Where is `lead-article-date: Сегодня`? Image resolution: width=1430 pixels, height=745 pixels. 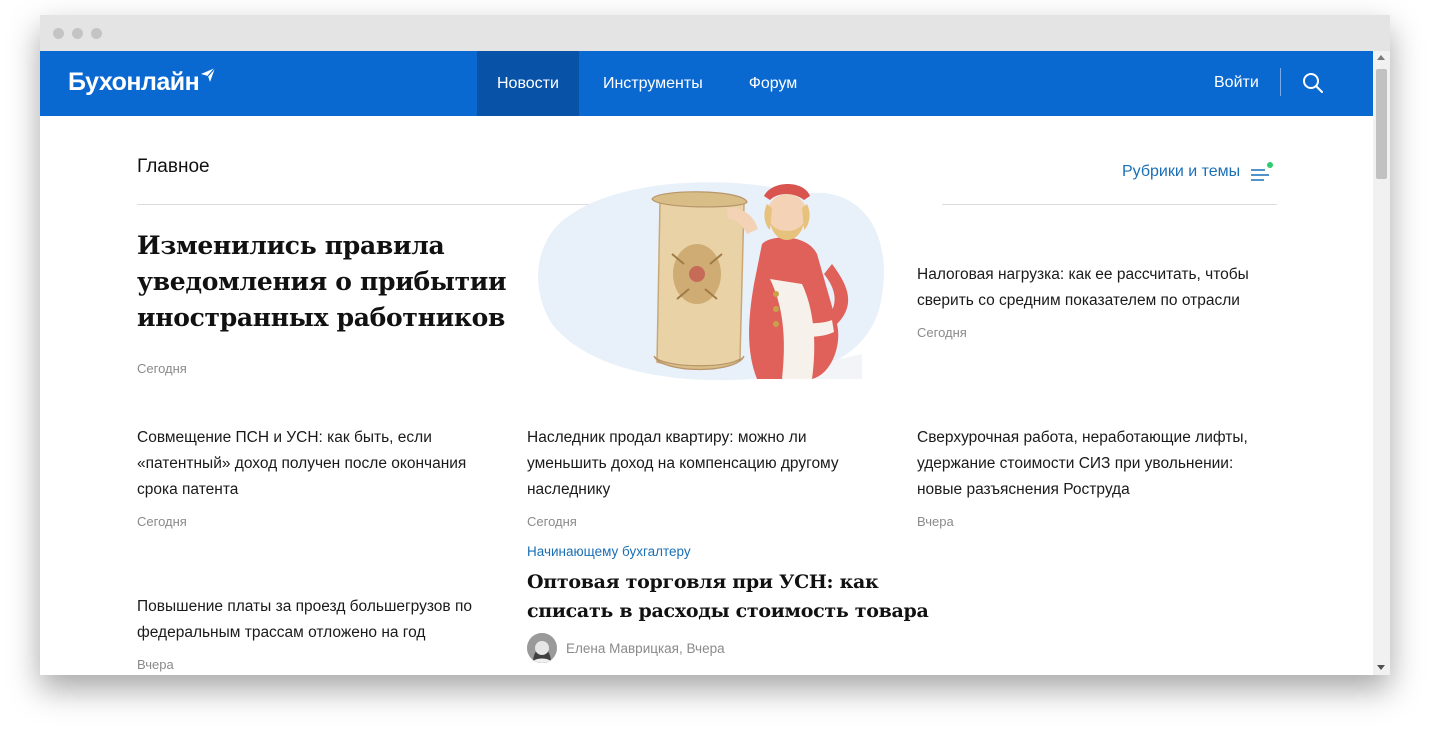
lead-article-date: Сегодня is located at coordinates (162, 368).